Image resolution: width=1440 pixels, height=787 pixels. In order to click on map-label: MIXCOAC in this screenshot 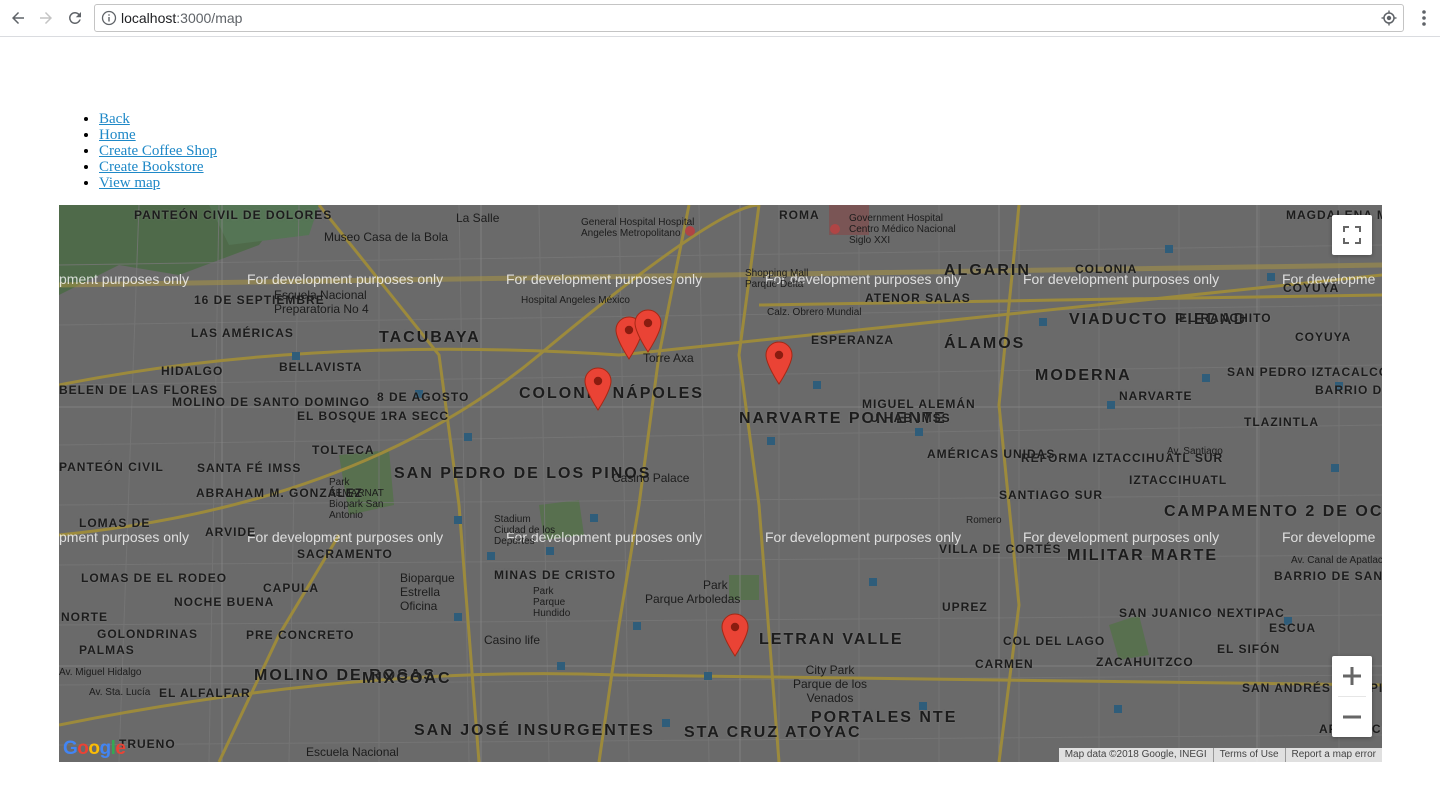, I will do `click(407, 678)`.